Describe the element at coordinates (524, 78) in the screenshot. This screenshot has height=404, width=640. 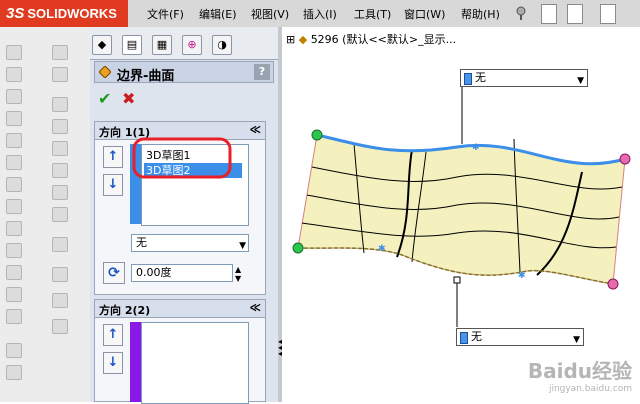
I see `callout-top: 无 ▼` at that location.